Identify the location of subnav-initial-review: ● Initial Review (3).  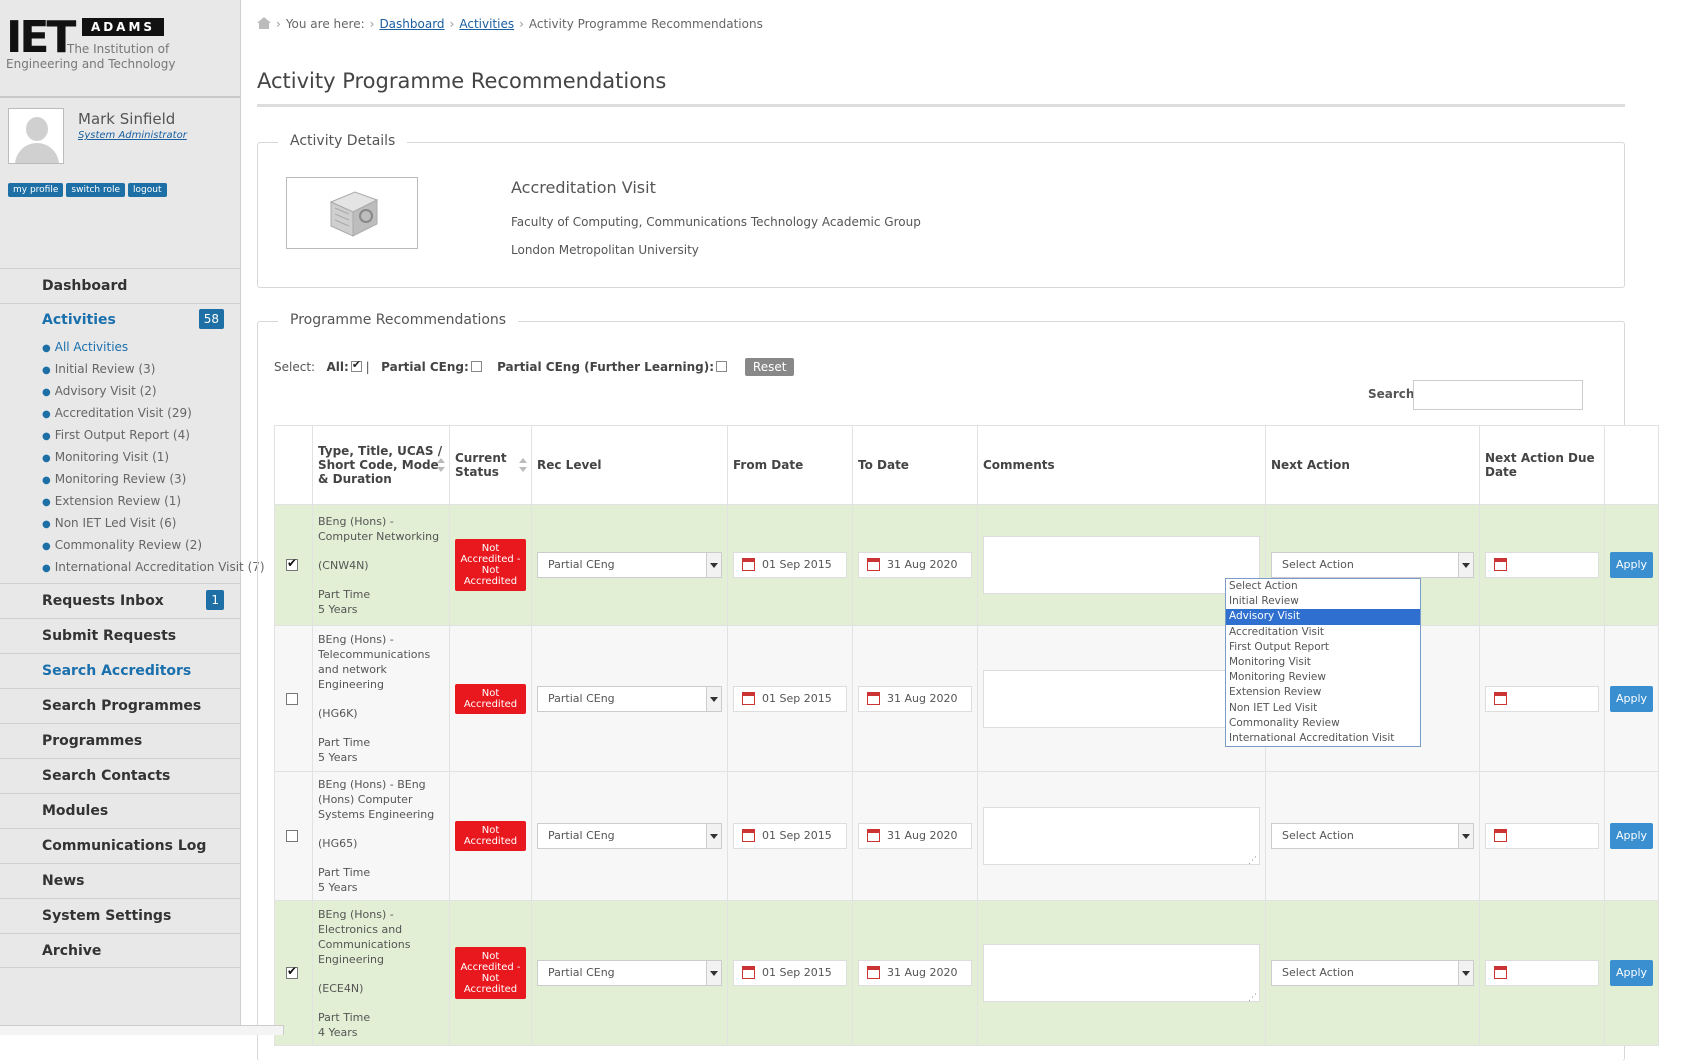
(141, 370).